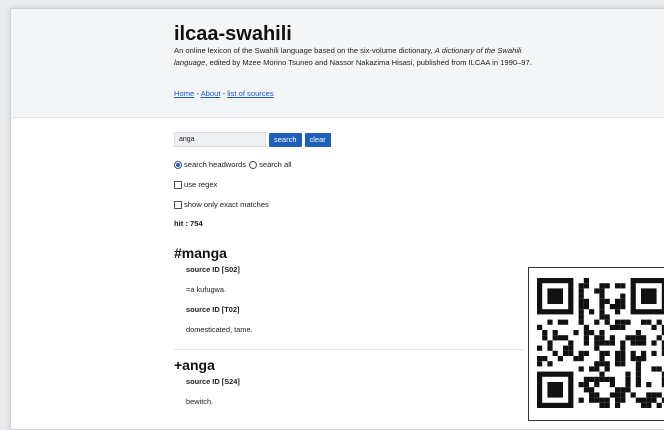  I want to click on use-regex-option: use regex, so click(195, 184).